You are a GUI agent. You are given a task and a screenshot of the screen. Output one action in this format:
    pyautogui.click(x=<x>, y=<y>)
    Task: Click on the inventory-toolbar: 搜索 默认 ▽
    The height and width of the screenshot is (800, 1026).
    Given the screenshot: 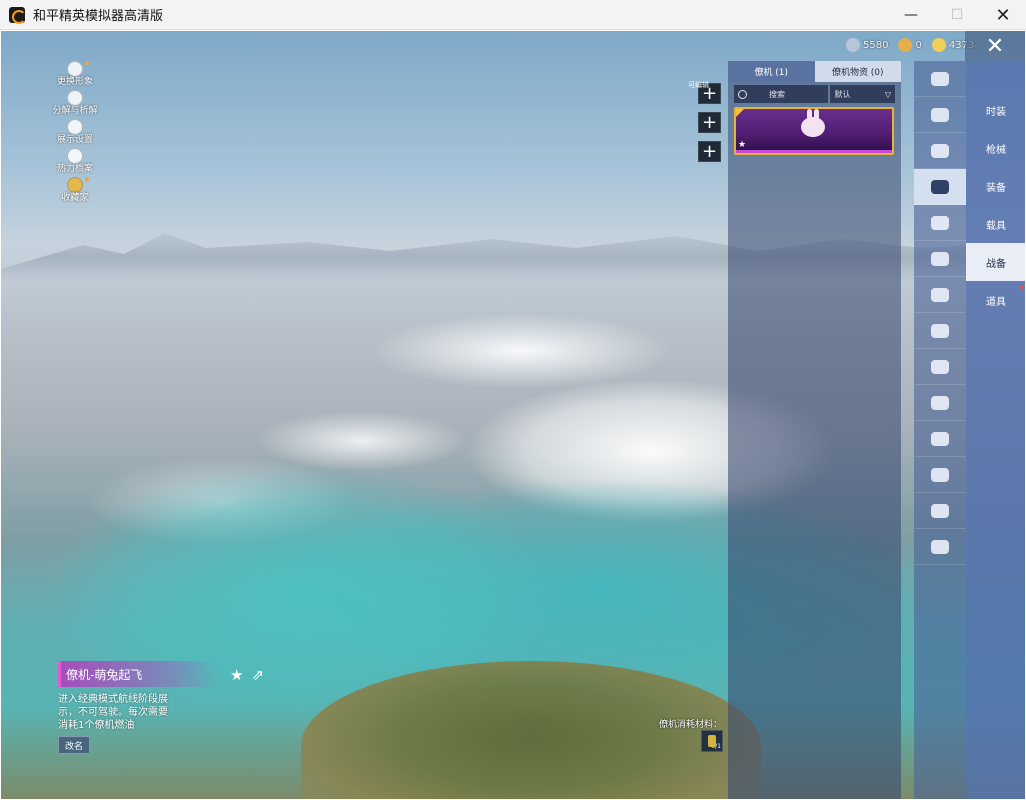 What is the action you would take?
    pyautogui.click(x=814, y=94)
    